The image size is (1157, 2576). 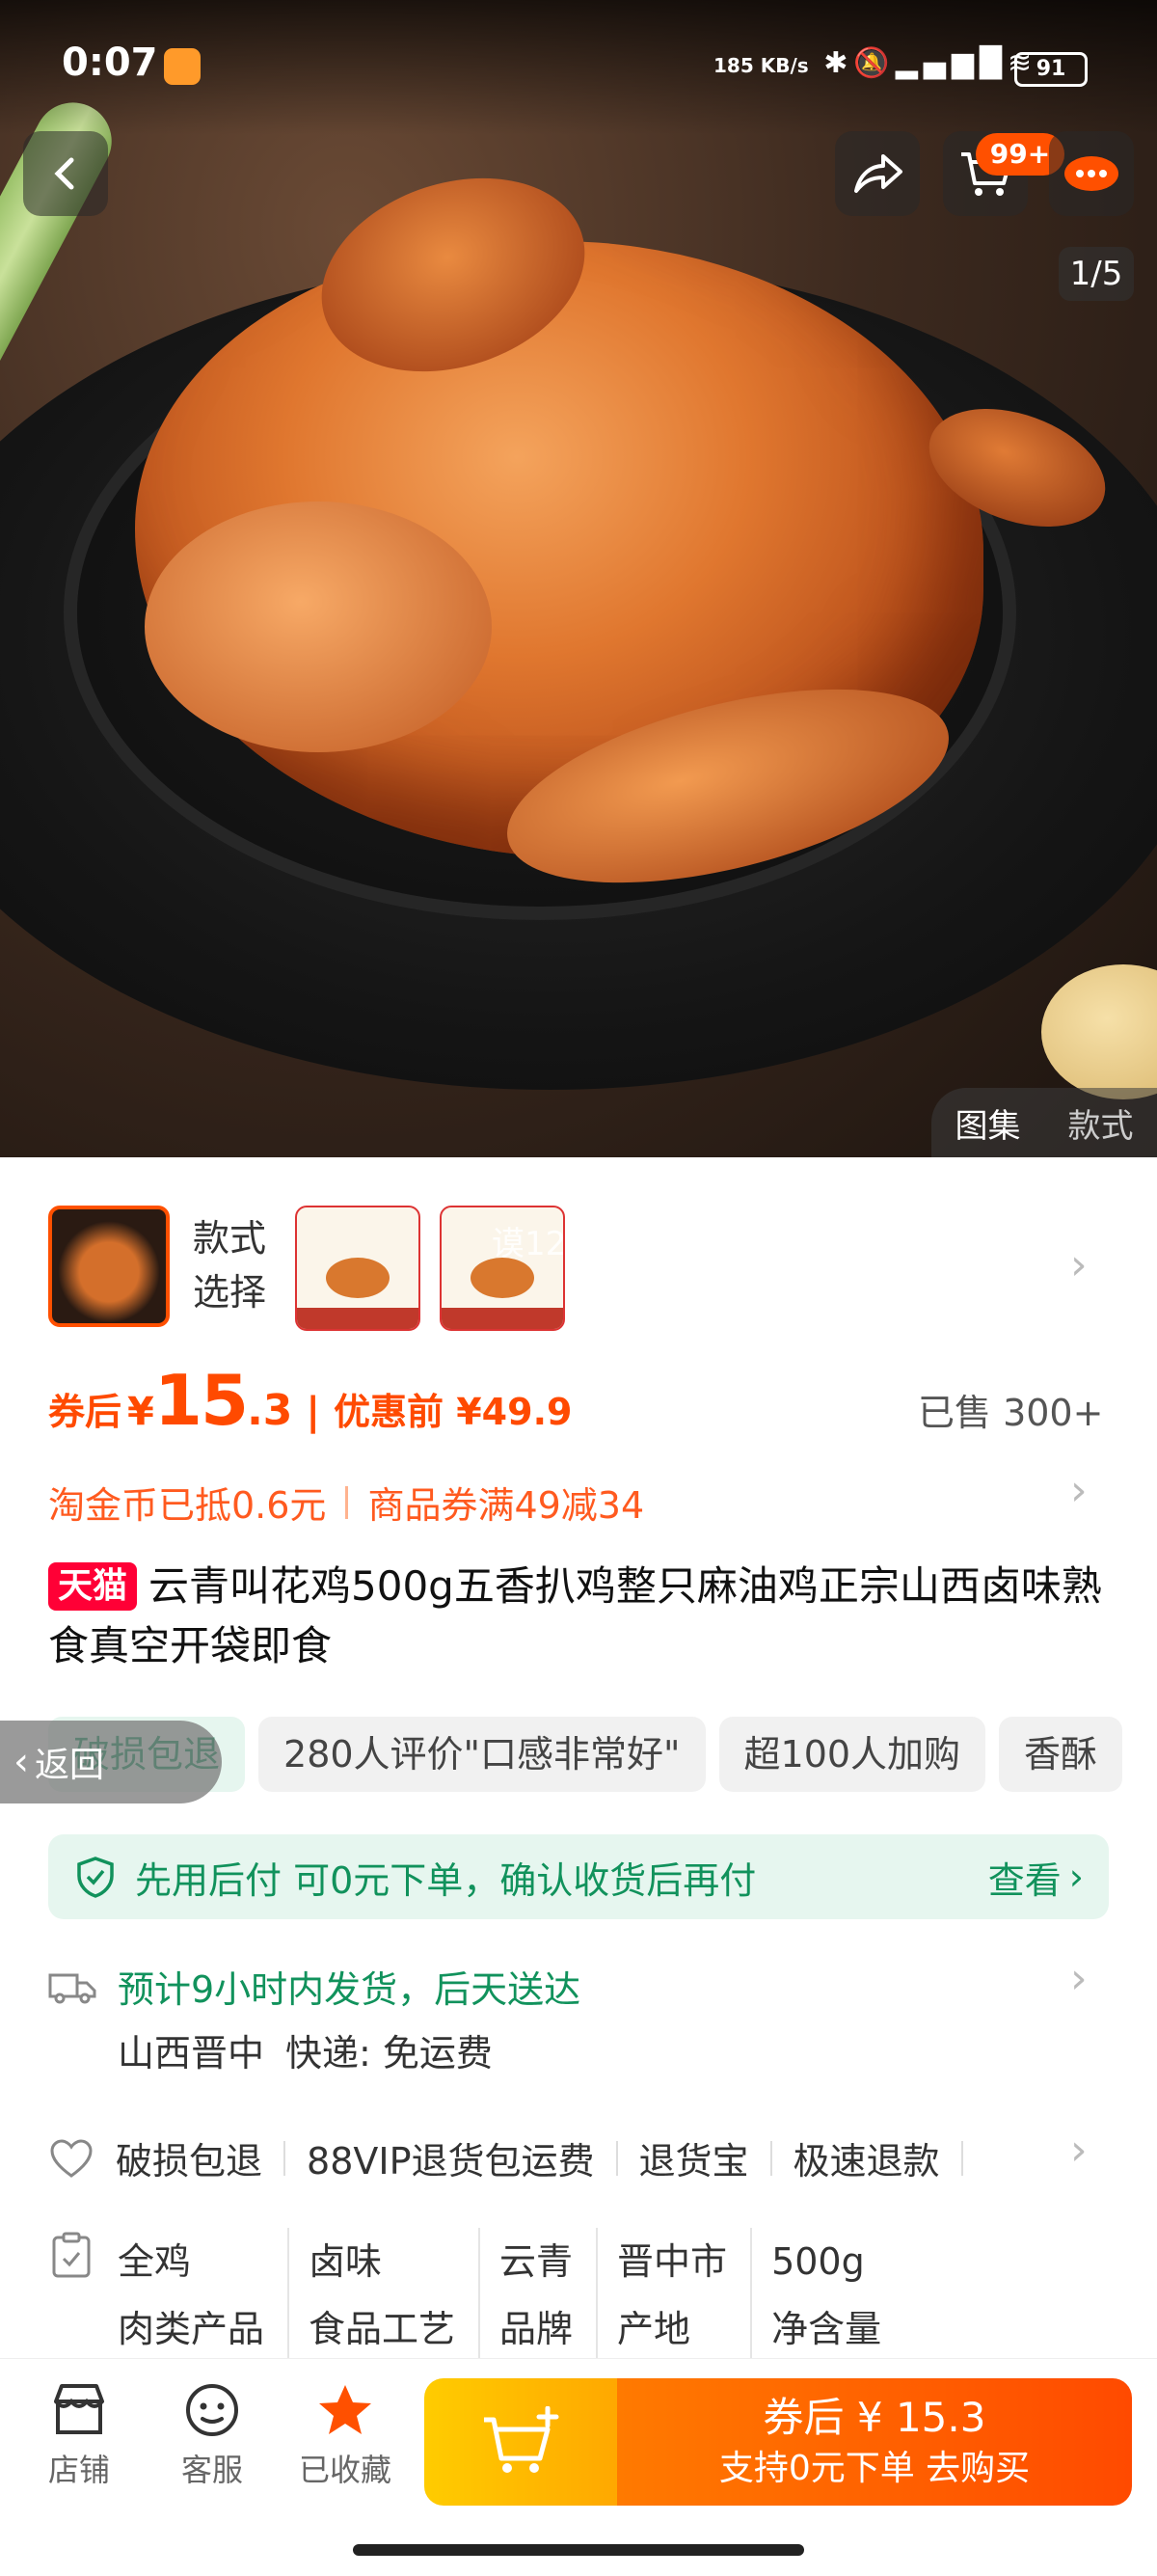 What do you see at coordinates (345, 2436) in the screenshot?
I see `favorite-button: 已收藏` at bounding box center [345, 2436].